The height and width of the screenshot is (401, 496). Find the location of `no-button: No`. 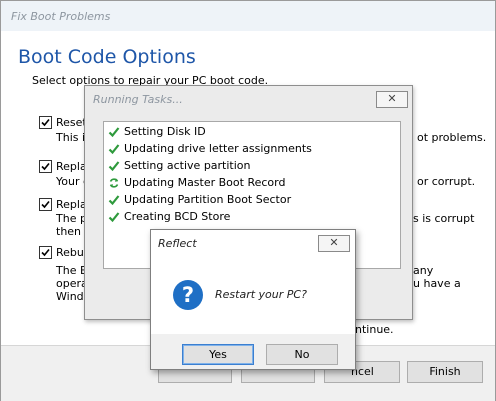

no-button: No is located at coordinates (302, 354).